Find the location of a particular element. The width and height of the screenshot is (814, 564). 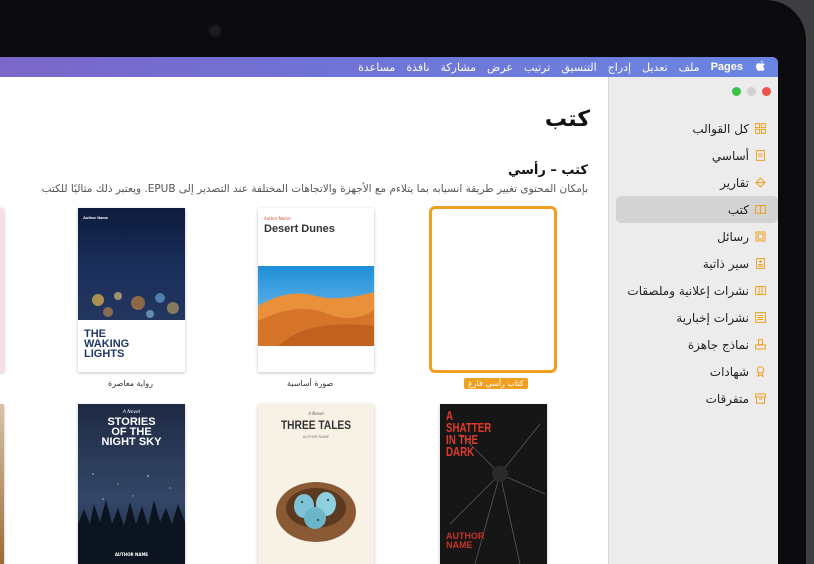

cover-title: A SHATTER IN THE DARK is located at coordinates (468, 434).